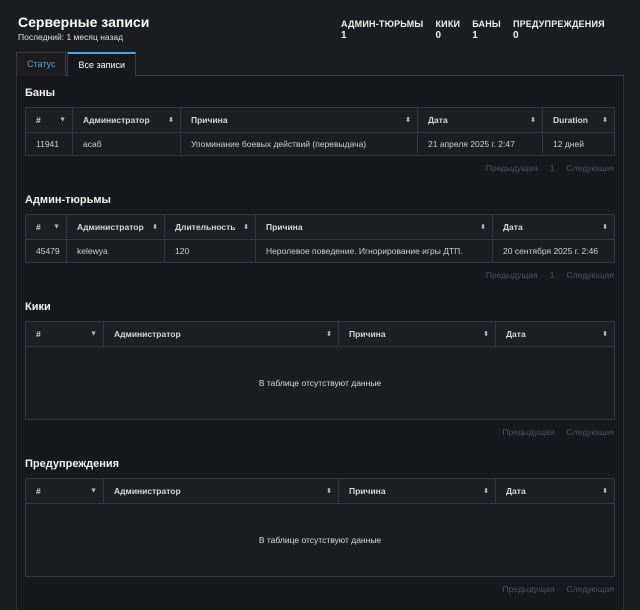 The height and width of the screenshot is (610, 640). Describe the element at coordinates (84, 22) in the screenshot. I see `page-title: Серверные записи` at that location.